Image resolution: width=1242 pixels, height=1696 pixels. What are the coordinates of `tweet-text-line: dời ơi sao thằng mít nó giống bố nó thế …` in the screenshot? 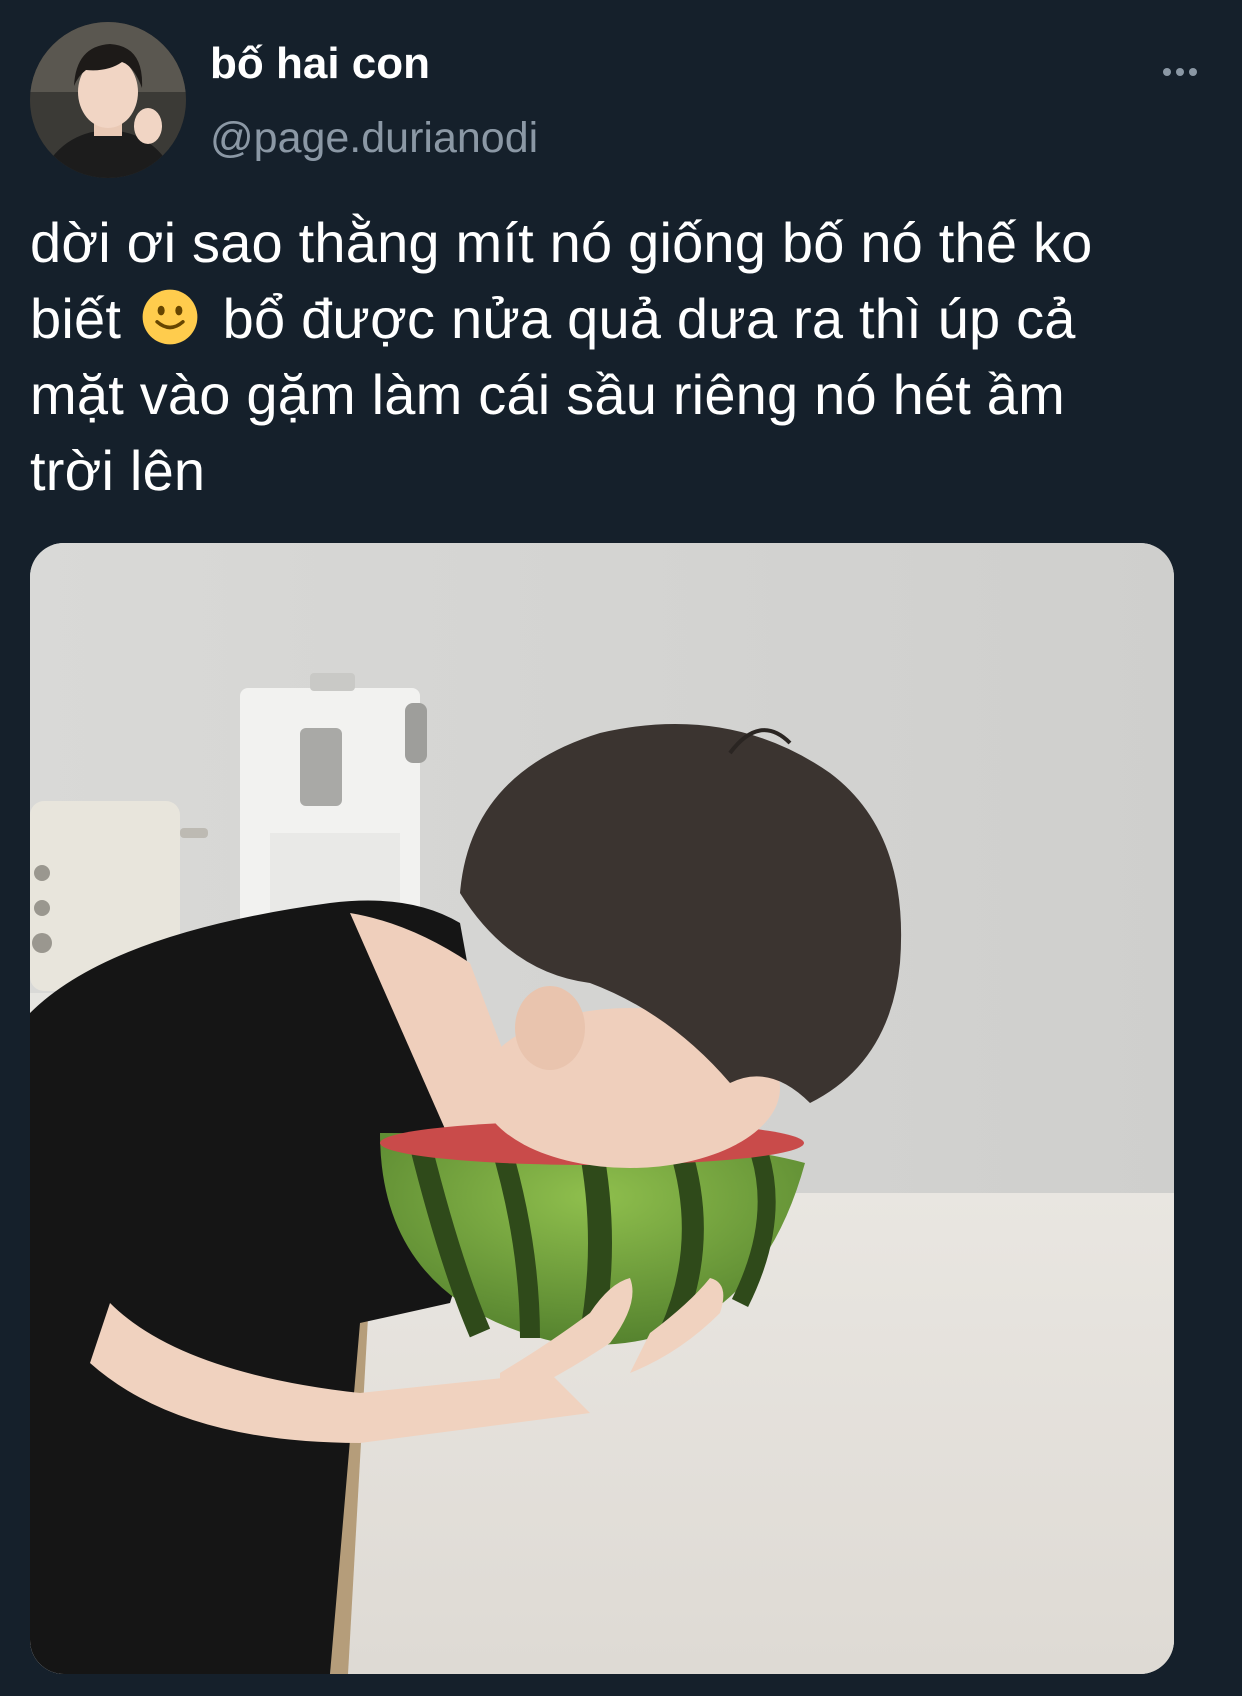 It's located at (561, 242).